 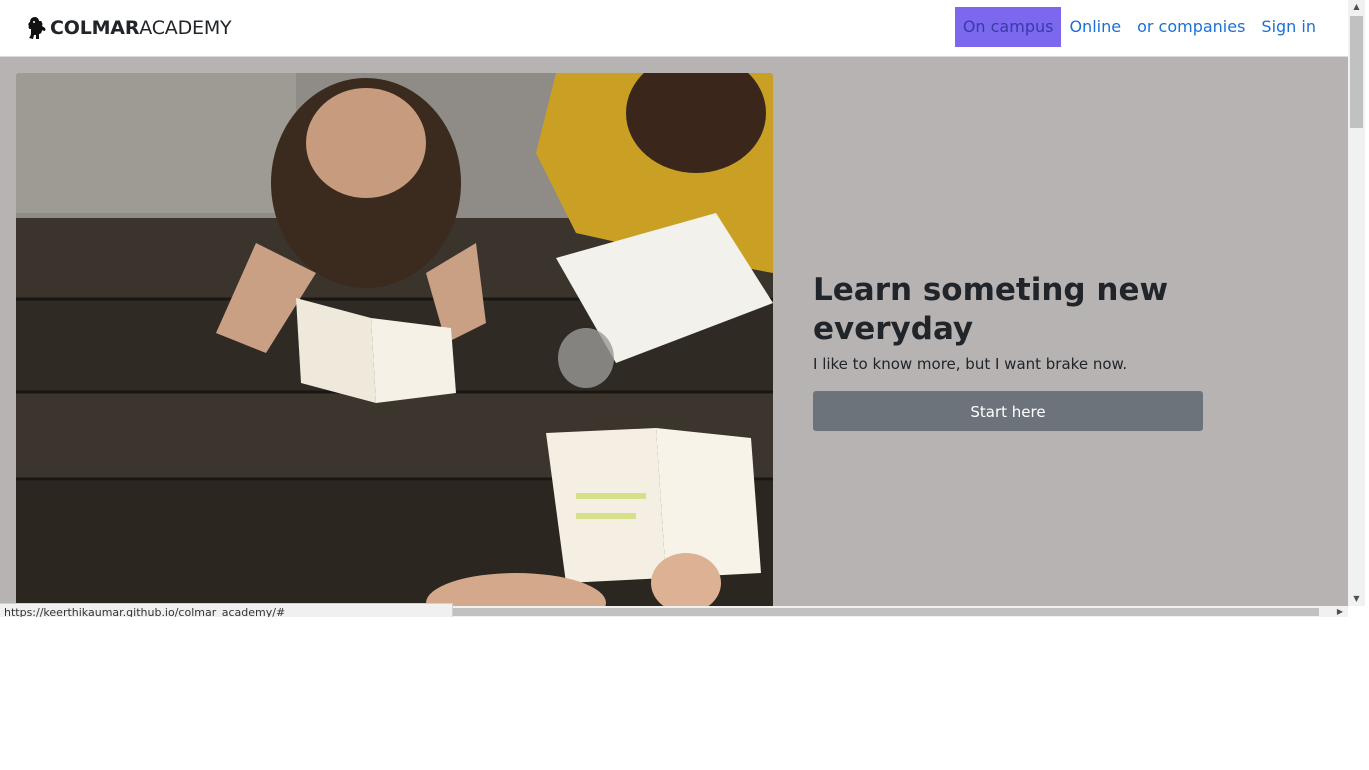 What do you see at coordinates (1008, 411) in the screenshot?
I see `start-here-button: Start here` at bounding box center [1008, 411].